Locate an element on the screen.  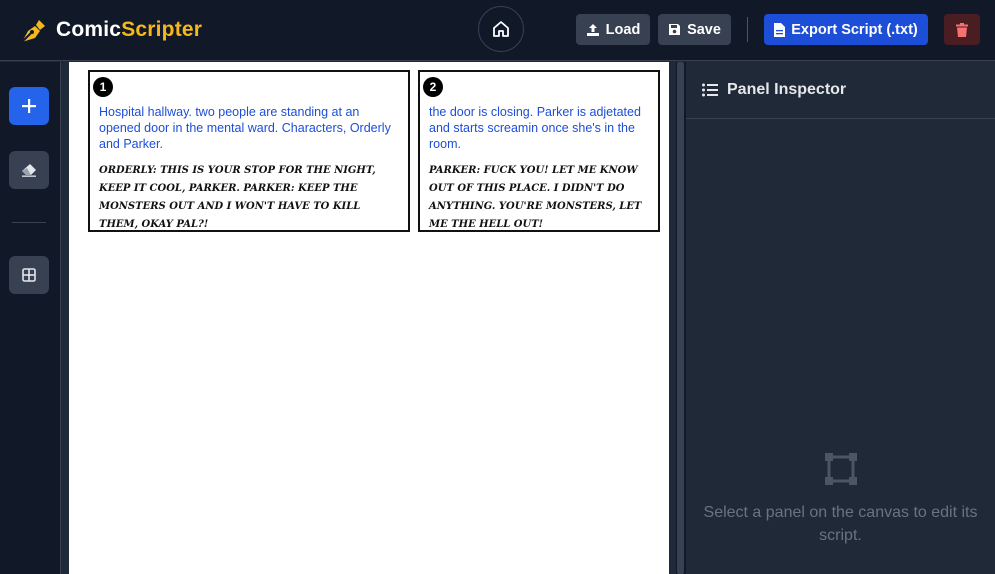
home-button is located at coordinates (501, 29).